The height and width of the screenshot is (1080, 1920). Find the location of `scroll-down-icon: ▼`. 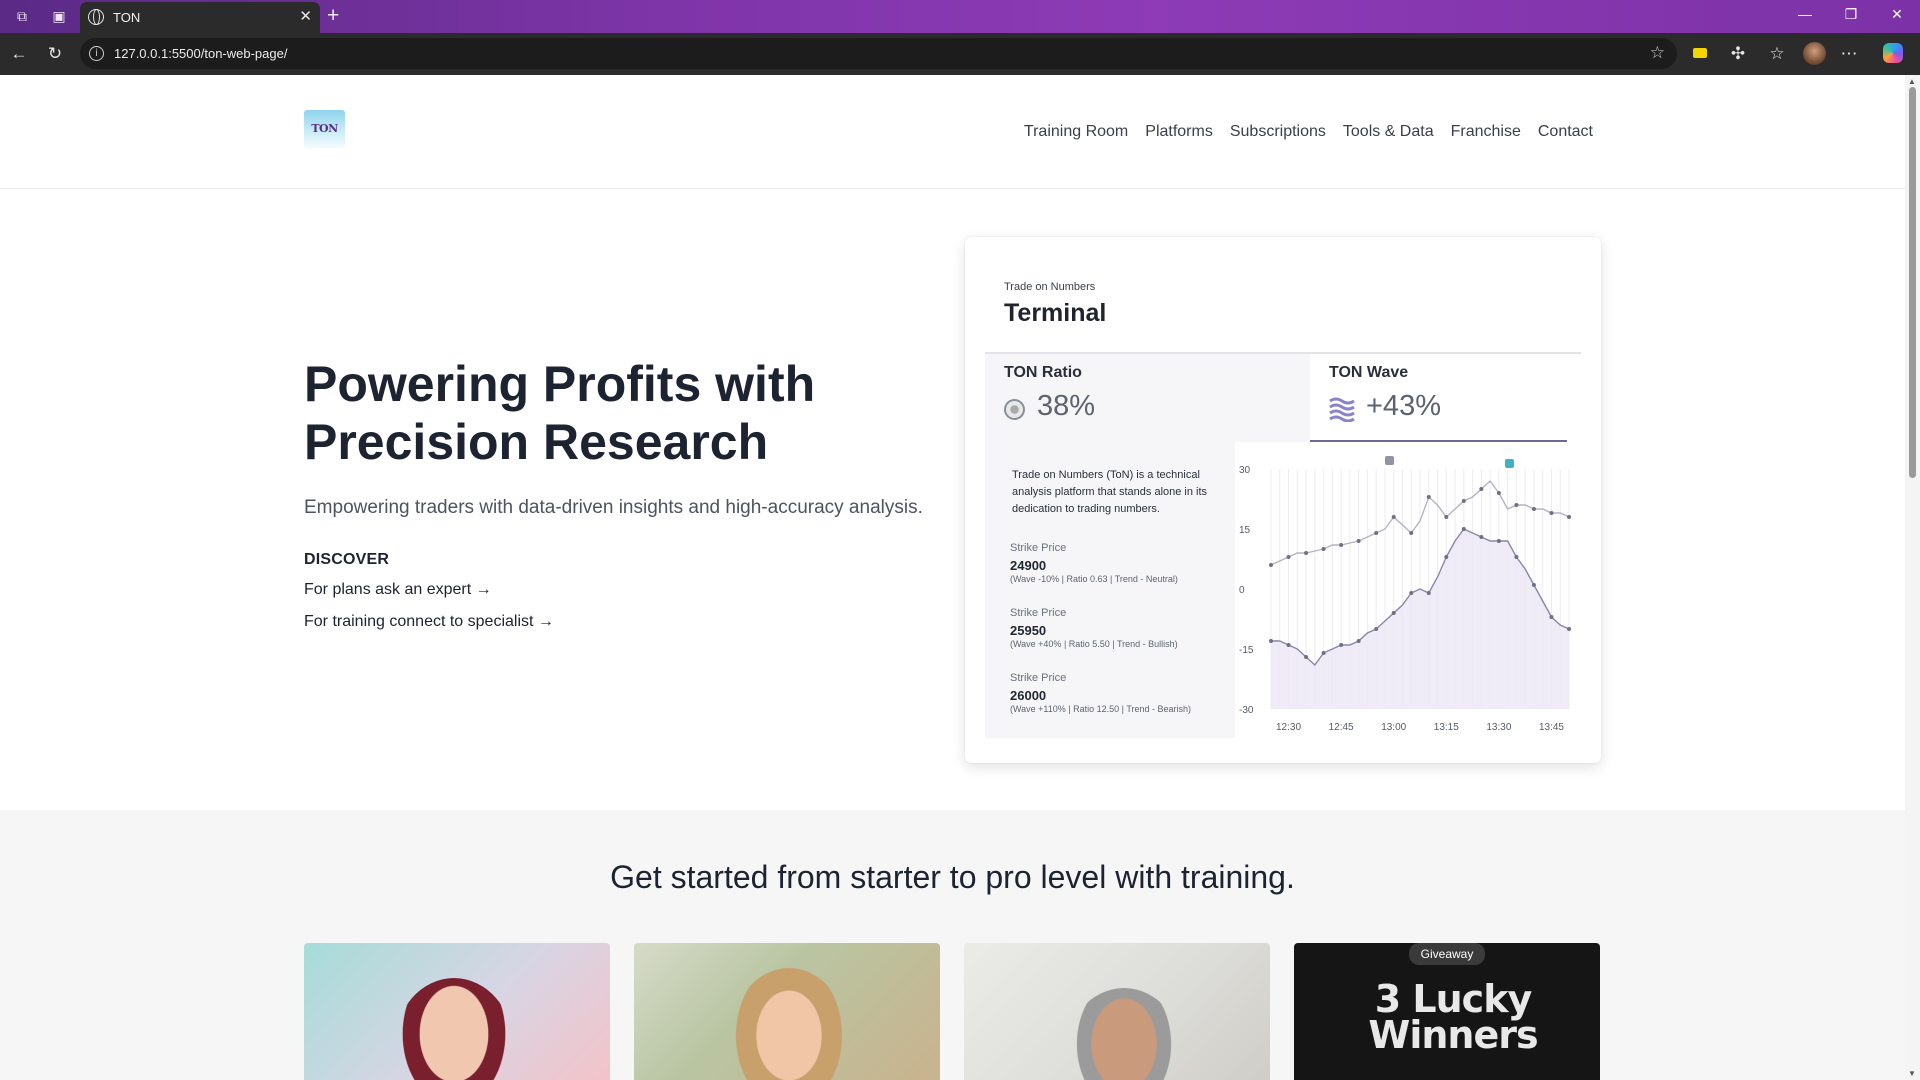

scroll-down-icon: ▼ is located at coordinates (1912, 1073).